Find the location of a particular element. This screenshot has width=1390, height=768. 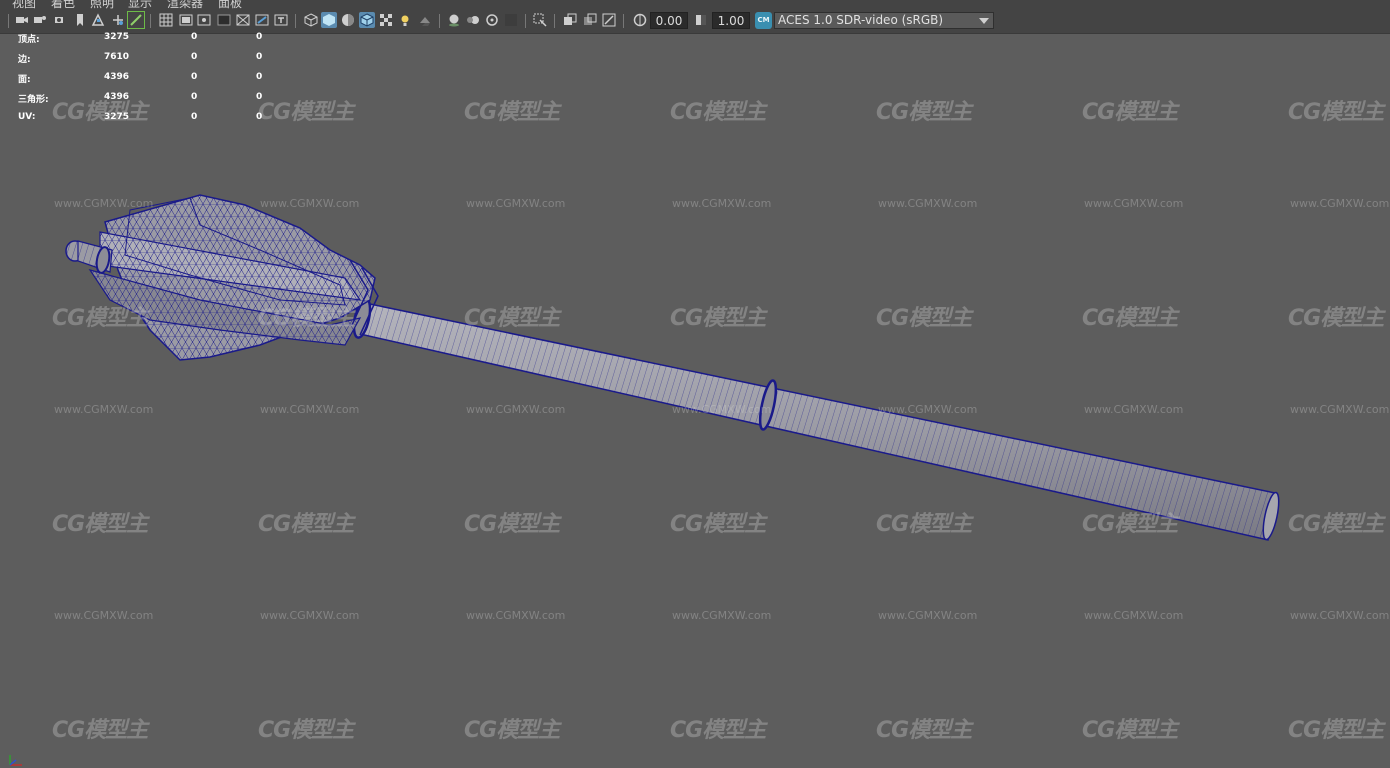

use-all-lights-icon is located at coordinates (405, 20).